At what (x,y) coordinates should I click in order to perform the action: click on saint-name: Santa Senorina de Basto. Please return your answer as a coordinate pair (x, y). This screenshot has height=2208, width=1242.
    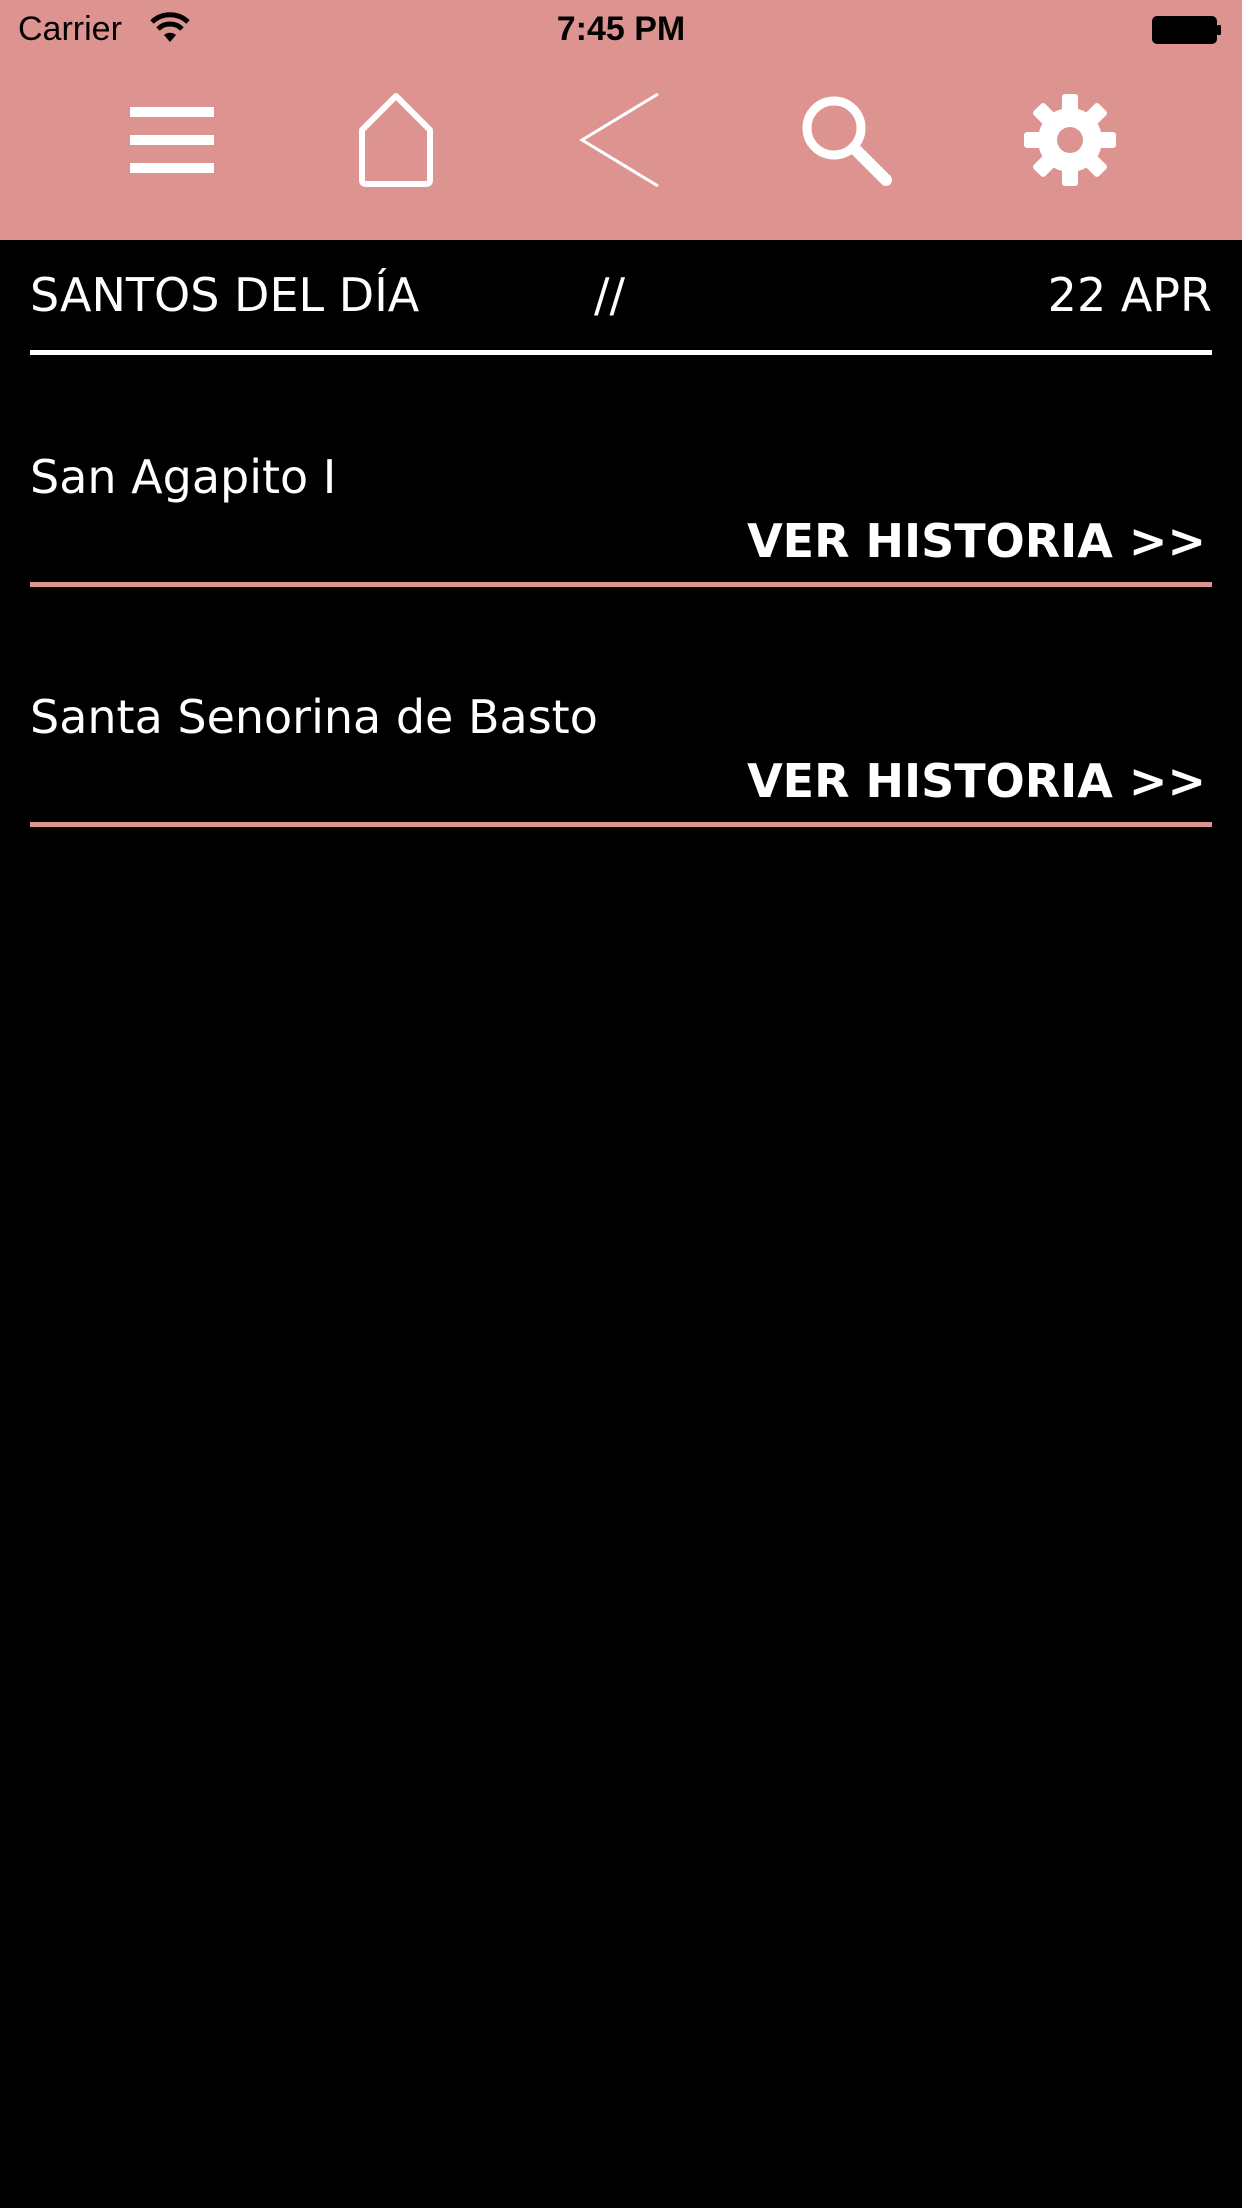
    Looking at the image, I should click on (314, 717).